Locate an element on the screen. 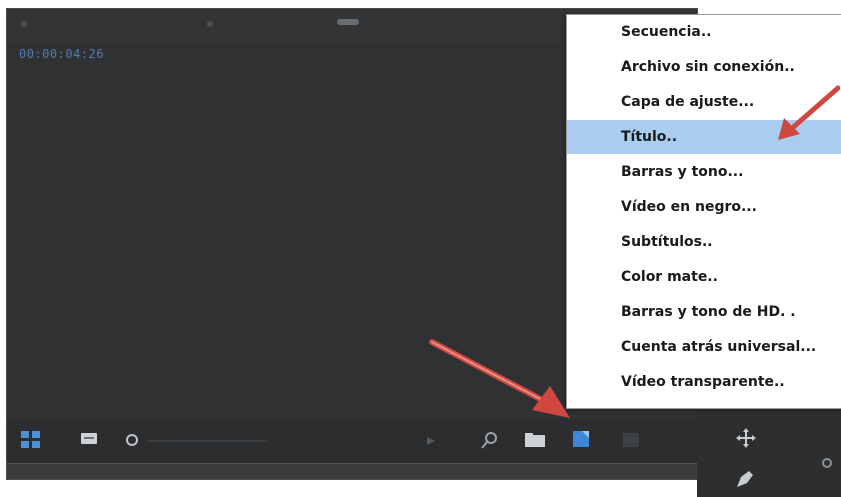 The height and width of the screenshot is (497, 841). menu-item-secuencia: Secuencia.. is located at coordinates (704, 32).